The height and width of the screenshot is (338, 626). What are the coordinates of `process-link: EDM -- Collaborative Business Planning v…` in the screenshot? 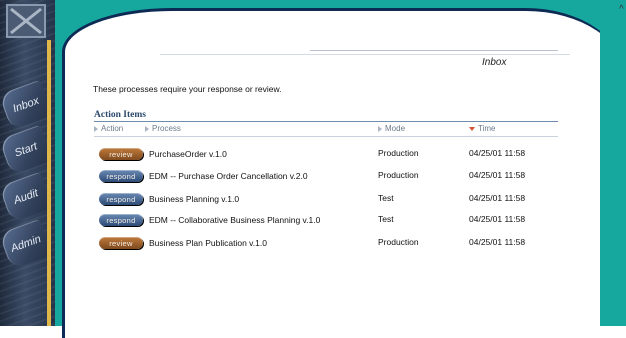 It's located at (234, 220).